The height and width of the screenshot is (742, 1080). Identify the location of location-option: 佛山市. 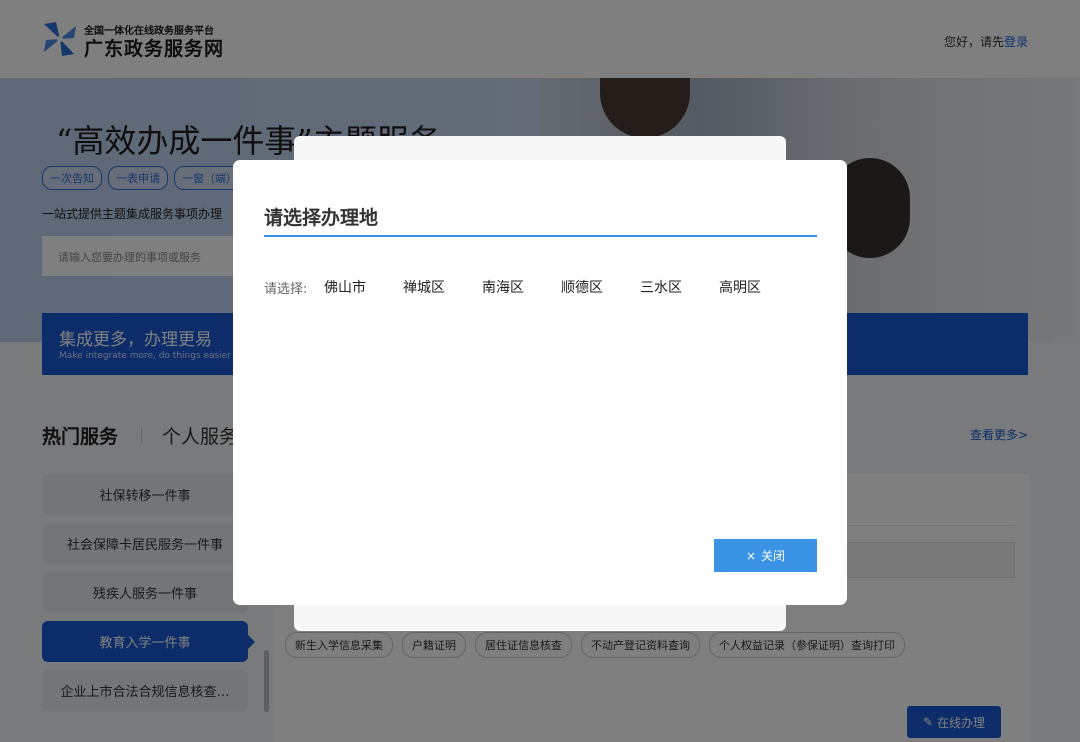
(345, 287).